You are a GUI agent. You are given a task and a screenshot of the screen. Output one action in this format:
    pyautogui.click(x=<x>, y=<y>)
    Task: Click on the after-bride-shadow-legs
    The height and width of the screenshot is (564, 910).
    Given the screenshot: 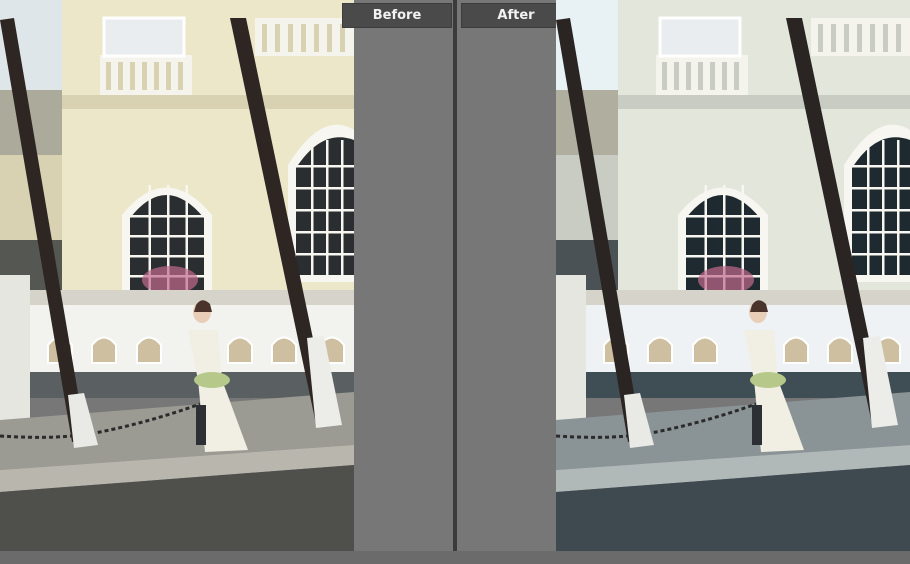 What is the action you would take?
    pyautogui.click(x=757, y=425)
    